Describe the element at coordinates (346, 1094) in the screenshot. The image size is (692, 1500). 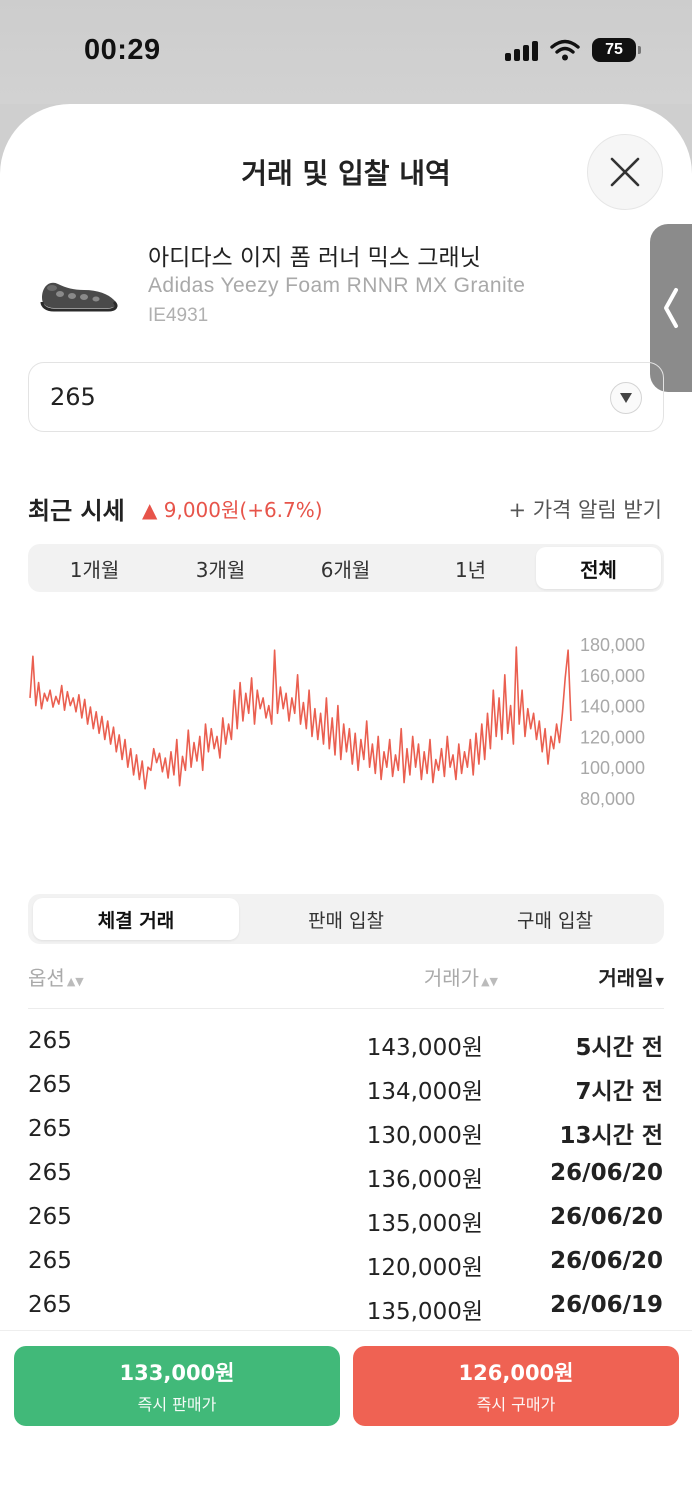
I see `table-row: 265 134,000원 7시간 전` at that location.